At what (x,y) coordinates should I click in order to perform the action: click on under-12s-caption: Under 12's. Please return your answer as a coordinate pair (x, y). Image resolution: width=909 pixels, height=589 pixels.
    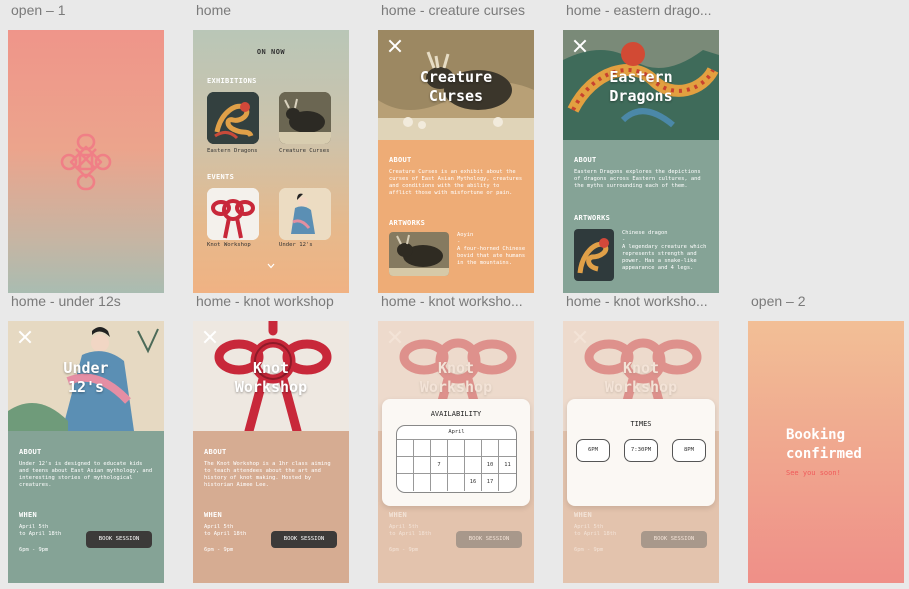
    Looking at the image, I should click on (296, 245).